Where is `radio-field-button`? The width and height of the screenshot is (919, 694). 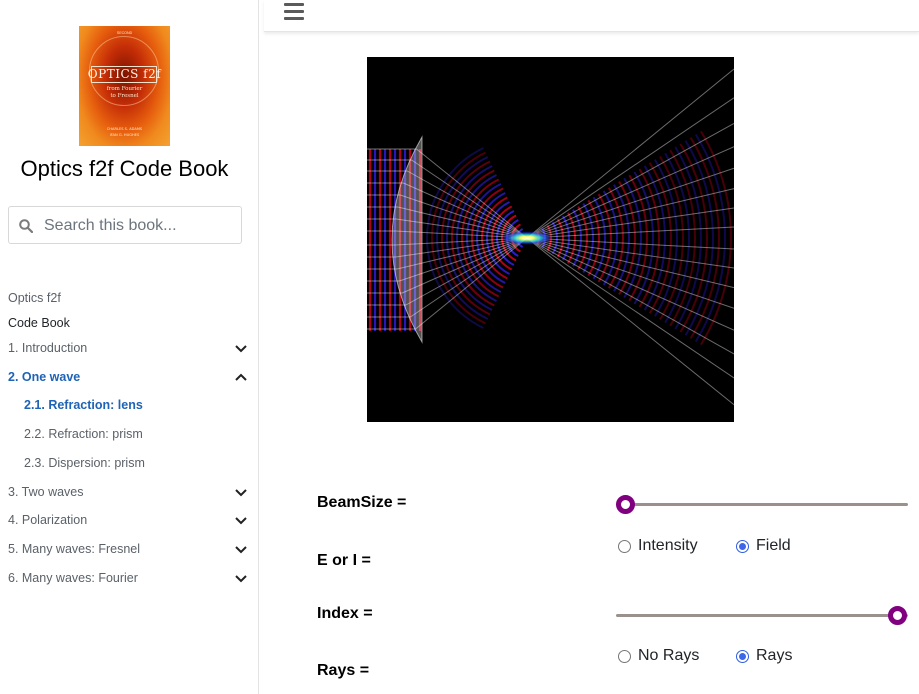
radio-field-button is located at coordinates (742, 546).